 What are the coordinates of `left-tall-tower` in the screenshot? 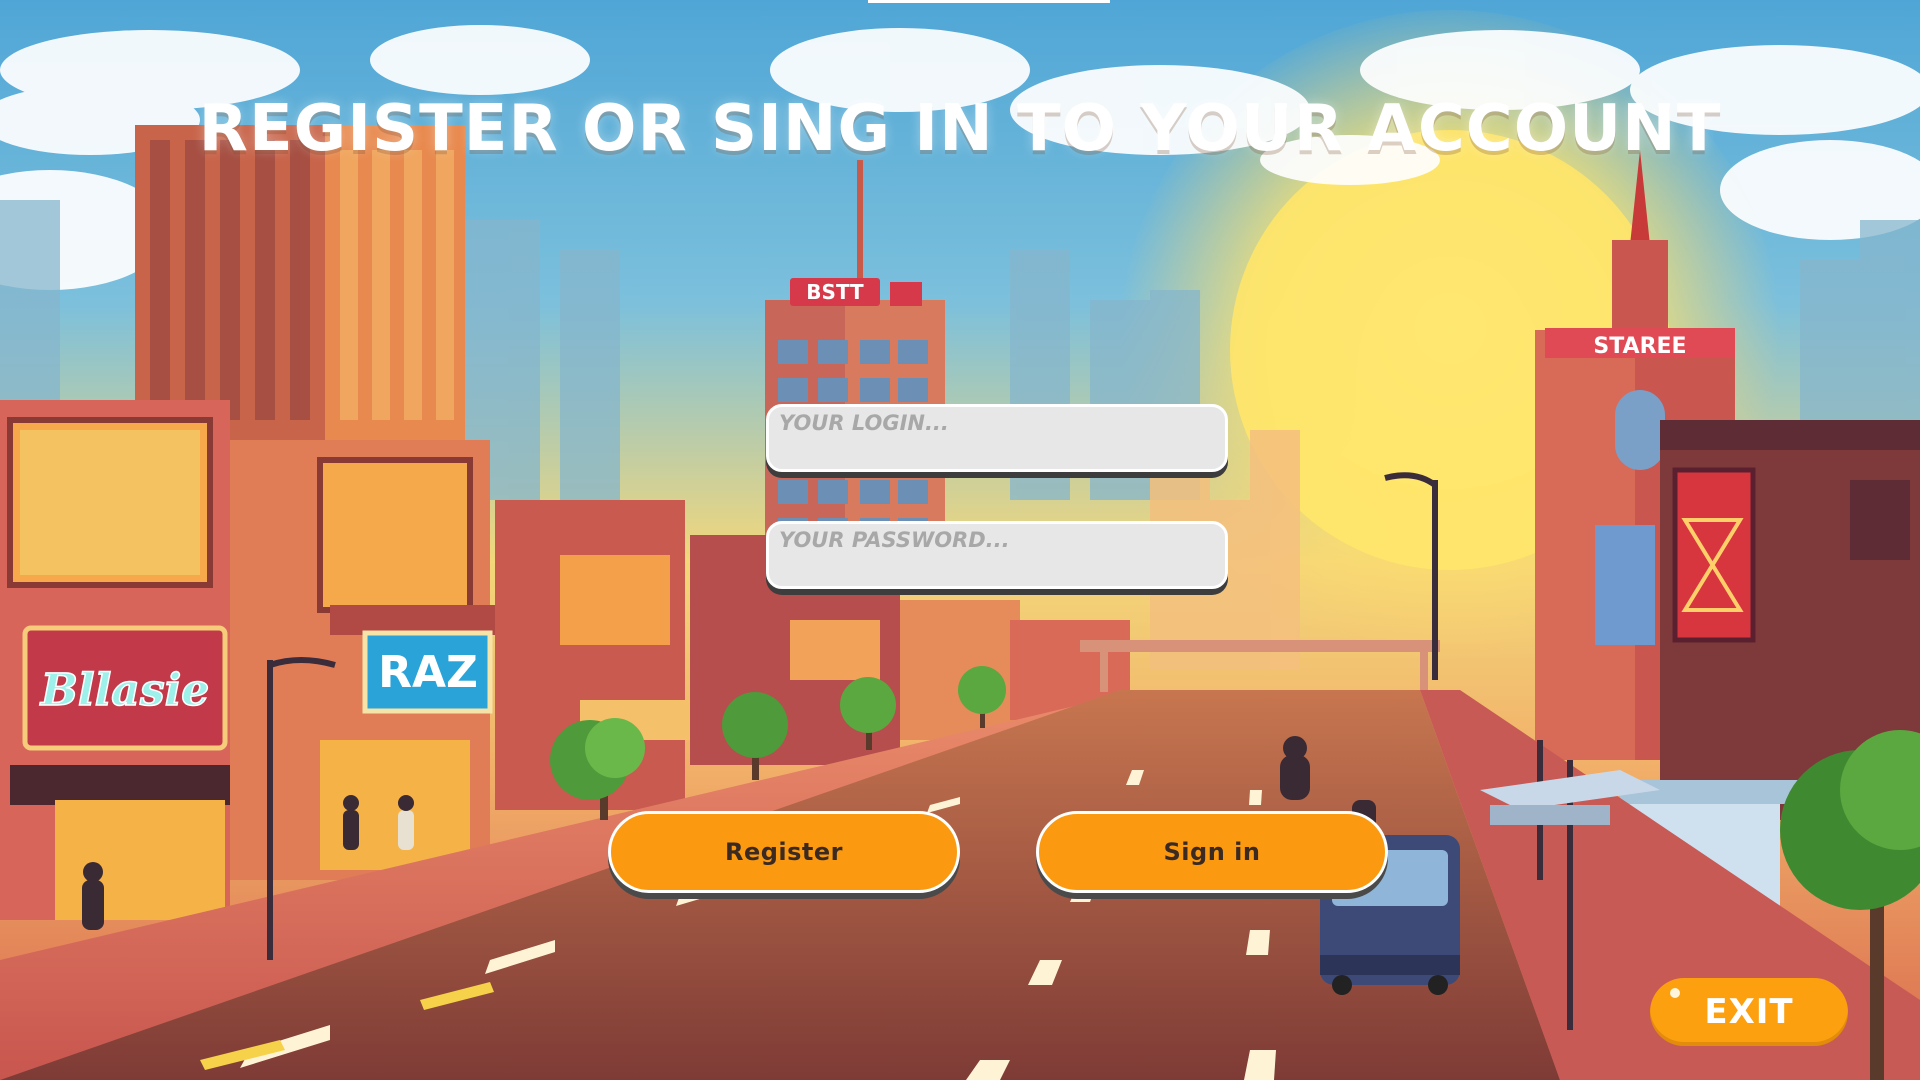 It's located at (300, 285).